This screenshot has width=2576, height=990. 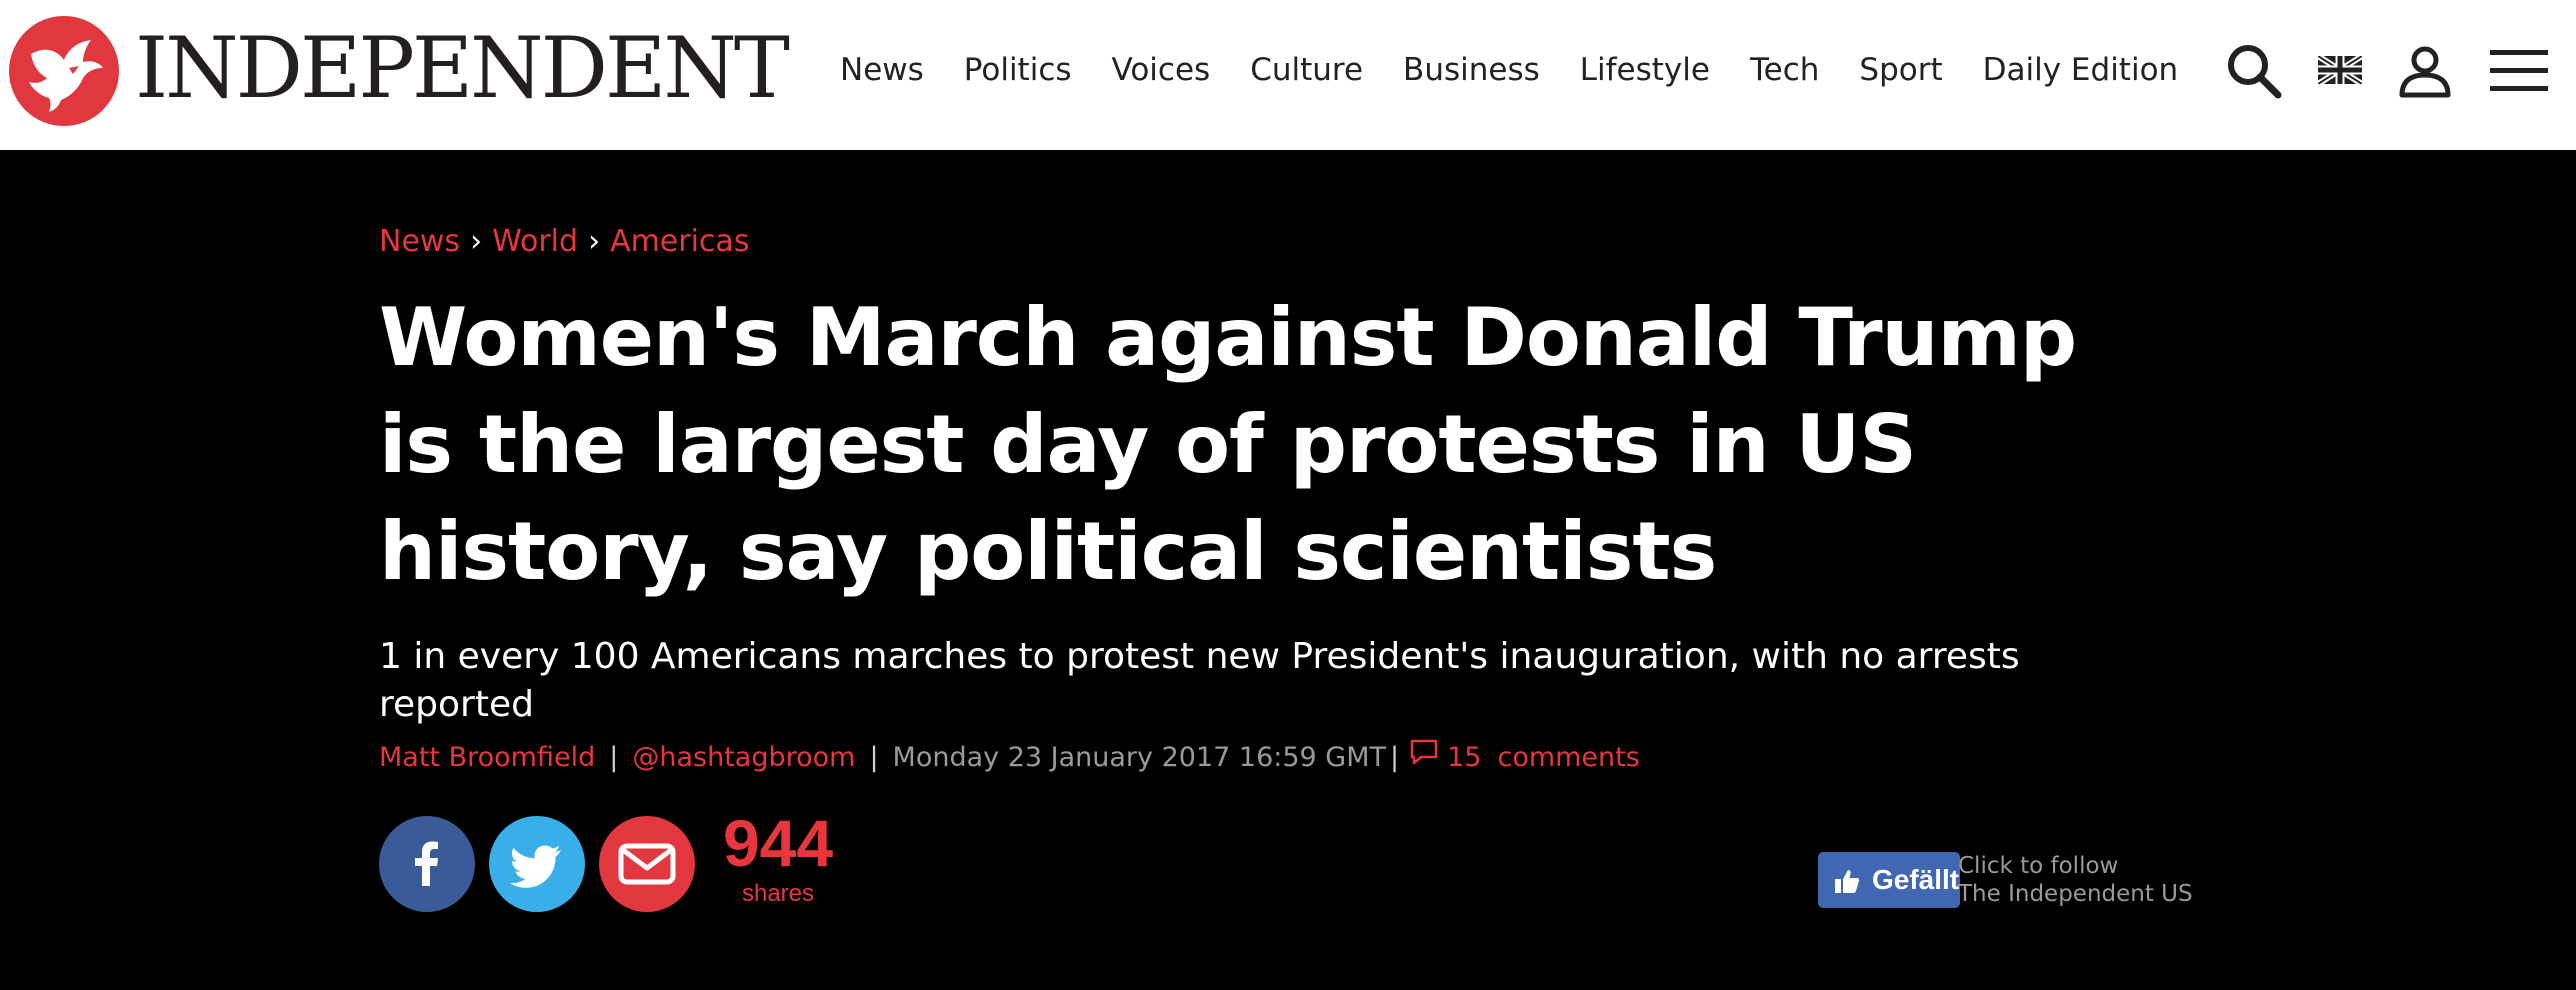 What do you see at coordinates (1306, 70) in the screenshot?
I see `nav-item-culture: Culture` at bounding box center [1306, 70].